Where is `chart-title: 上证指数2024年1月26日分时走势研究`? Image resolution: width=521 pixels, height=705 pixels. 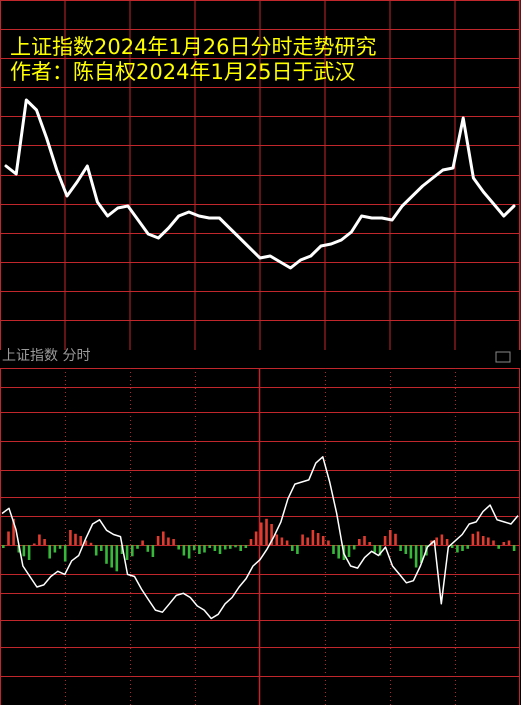 chart-title: 上证指数2024年1月26日分时走势研究 is located at coordinates (193, 47).